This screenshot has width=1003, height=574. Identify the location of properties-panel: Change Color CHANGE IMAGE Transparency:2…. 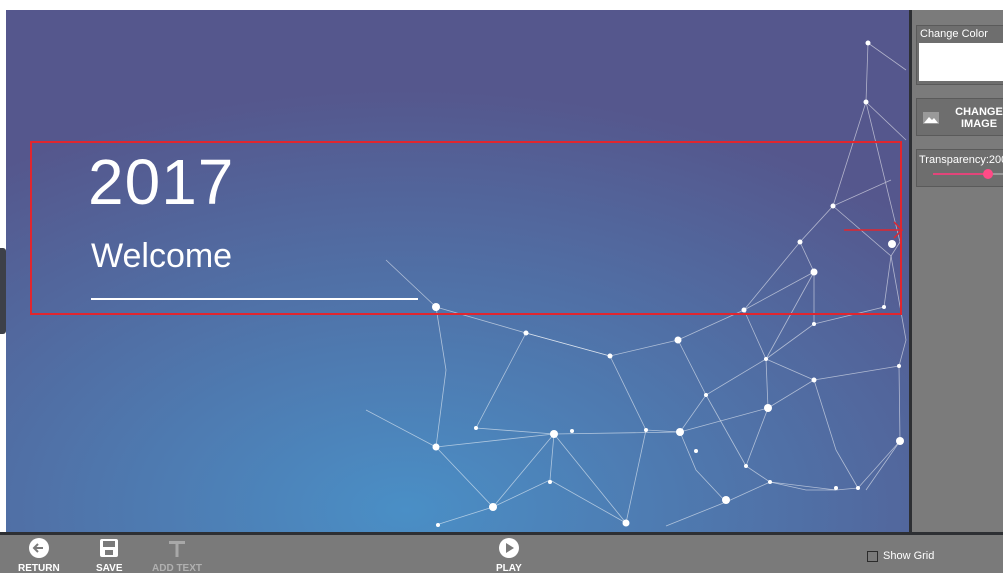
(956, 271).